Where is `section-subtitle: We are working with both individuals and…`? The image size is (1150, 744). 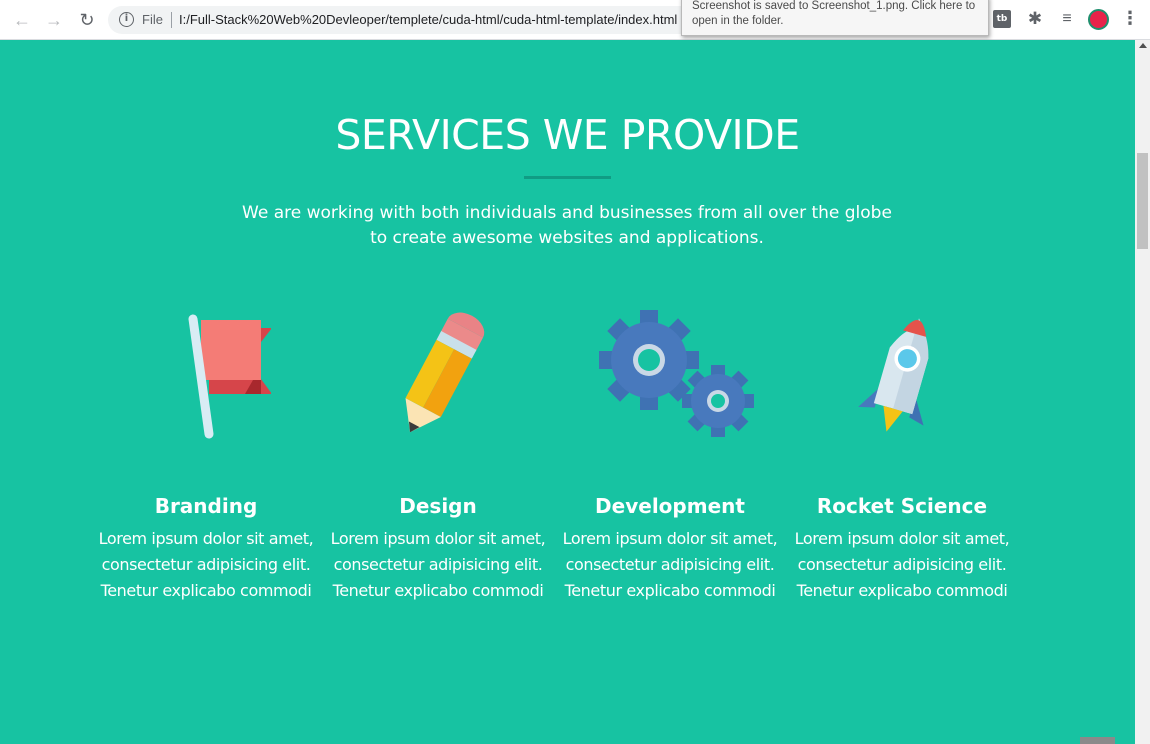 section-subtitle: We are working with both individuals and… is located at coordinates (567, 226).